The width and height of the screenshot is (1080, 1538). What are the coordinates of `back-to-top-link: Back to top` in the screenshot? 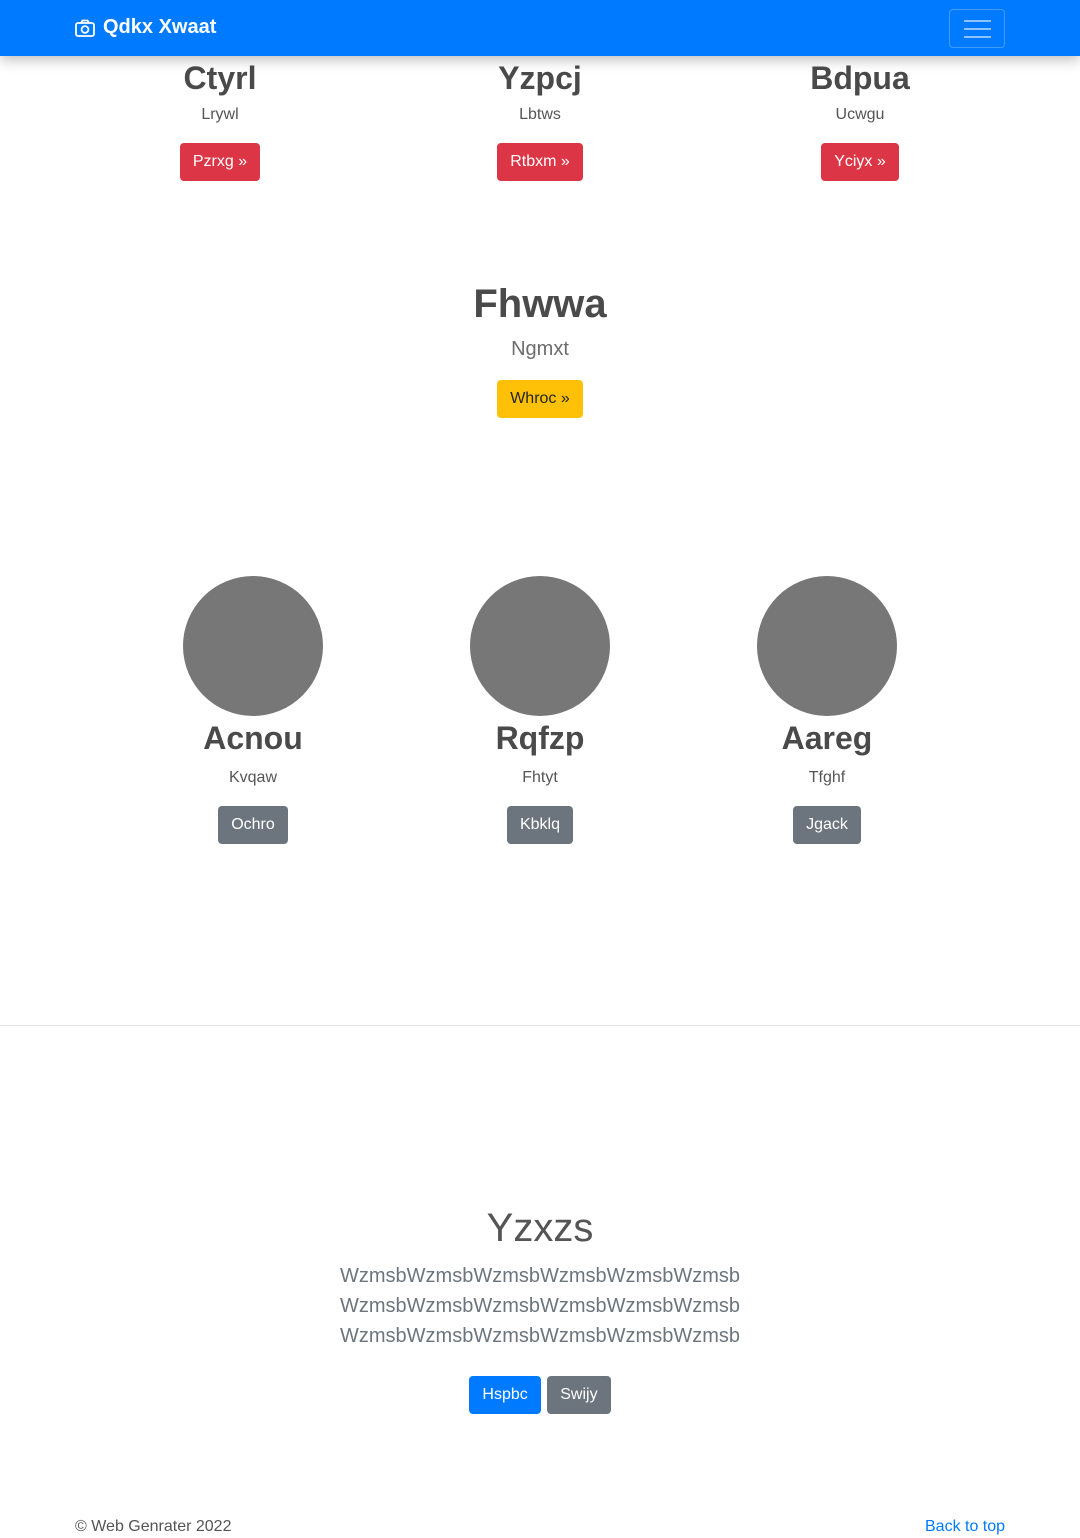 It's located at (965, 1527).